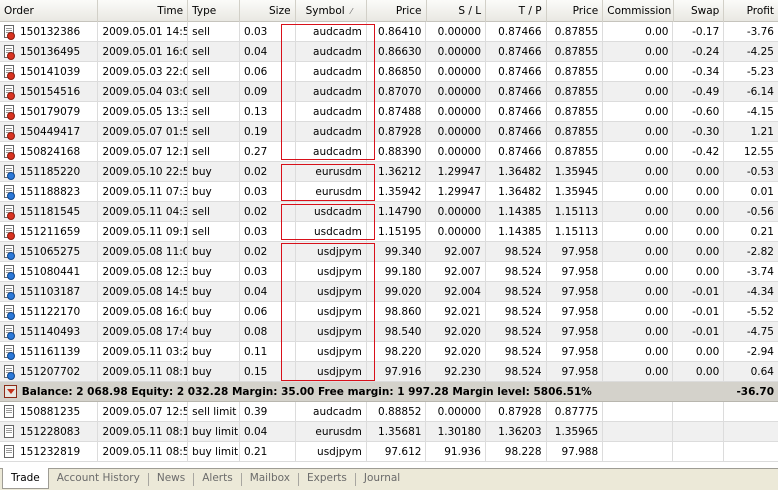  What do you see at coordinates (699, 311) in the screenshot?
I see `swap-cell: -0.01` at bounding box center [699, 311].